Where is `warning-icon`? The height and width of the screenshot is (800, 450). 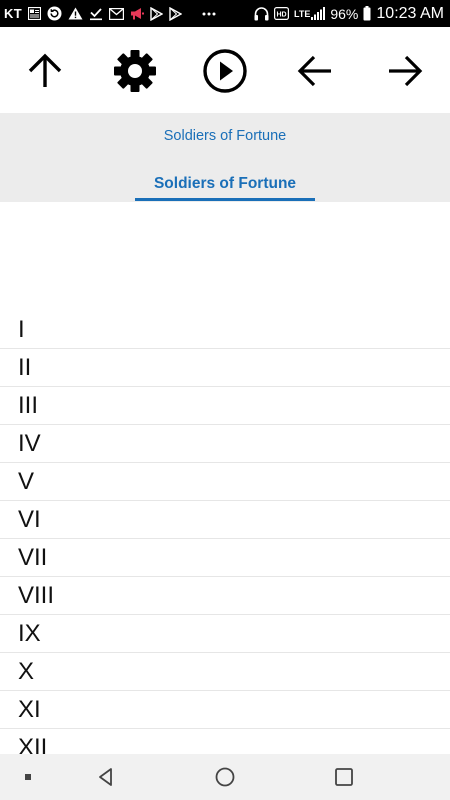 warning-icon is located at coordinates (75, 13).